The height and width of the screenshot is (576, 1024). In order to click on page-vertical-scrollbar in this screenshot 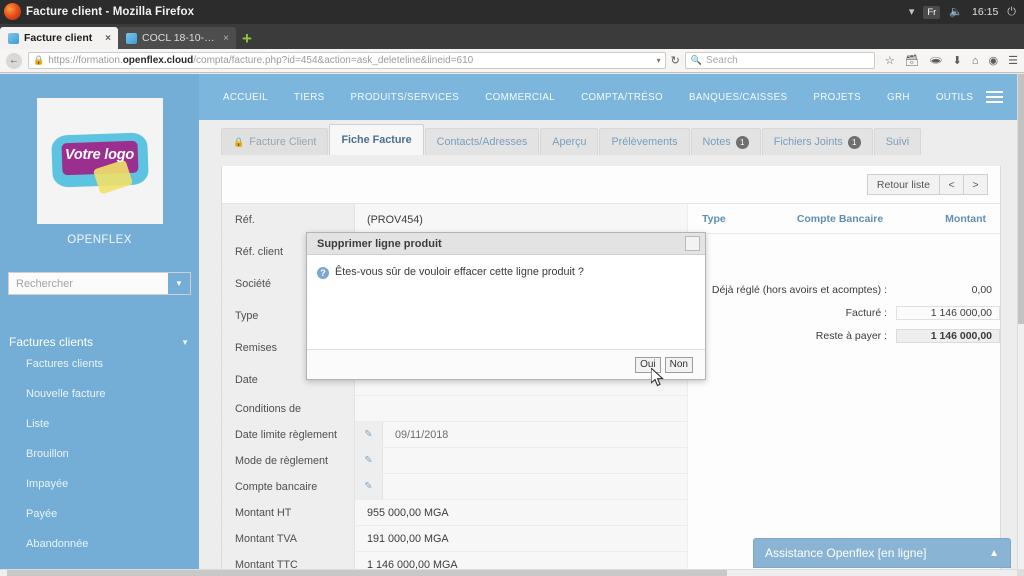, I will do `click(1020, 325)`.